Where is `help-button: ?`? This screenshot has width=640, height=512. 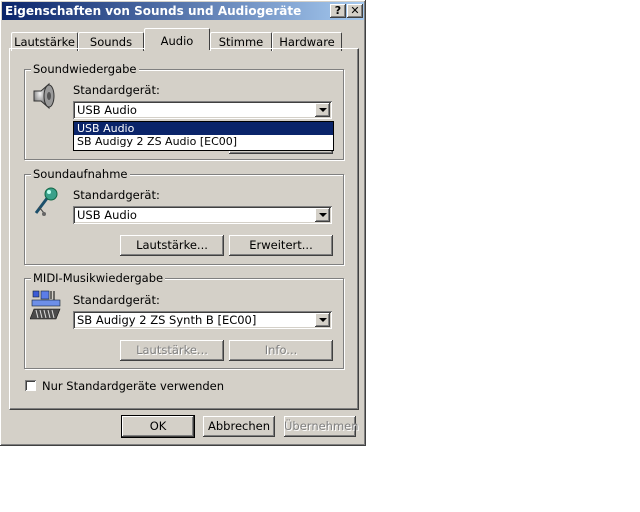
help-button: ? is located at coordinates (338, 11).